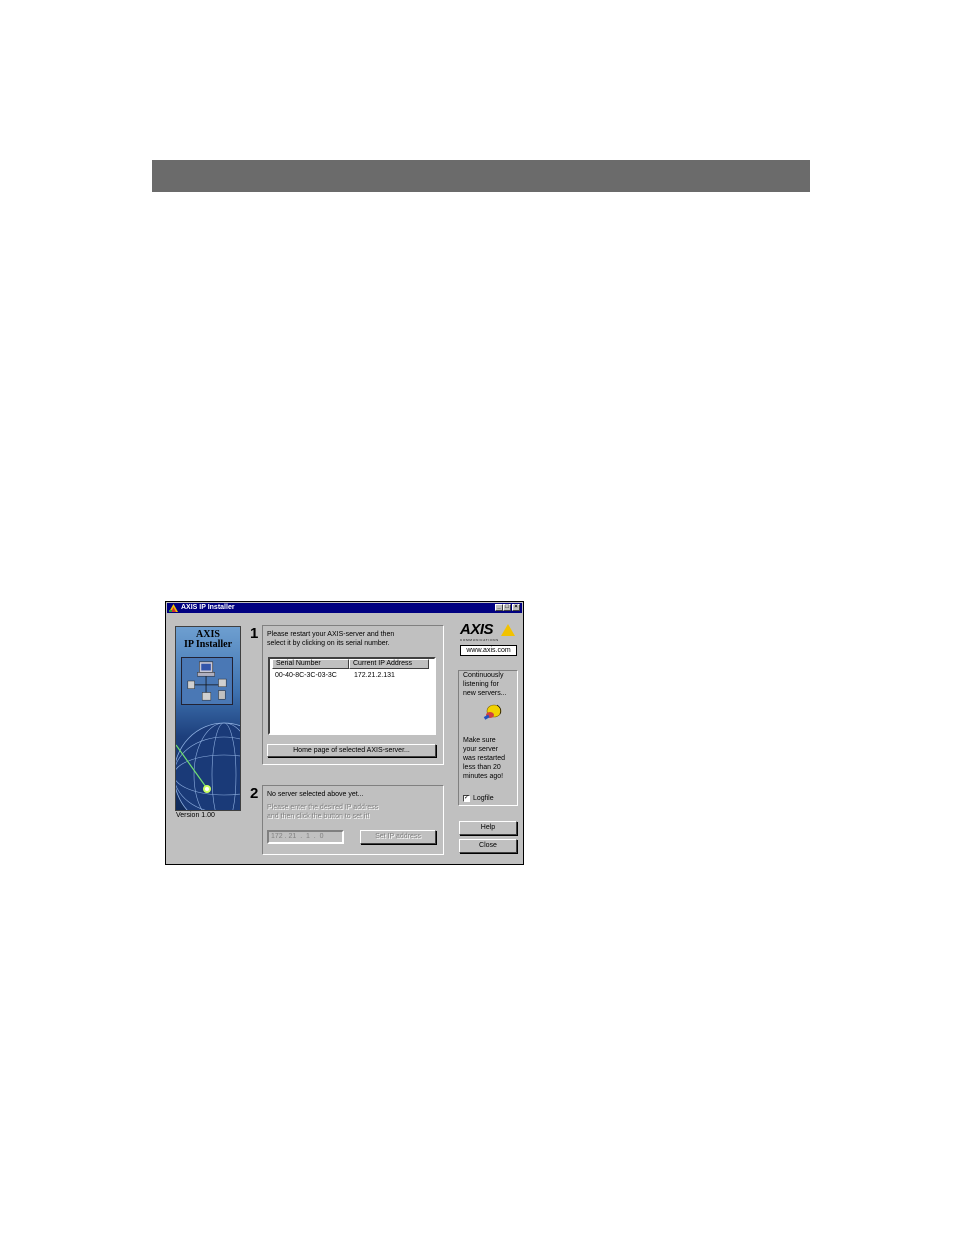 The width and height of the screenshot is (954, 1235). Describe the element at coordinates (310, 664) in the screenshot. I see `column-header-serial: Serial Number` at that location.